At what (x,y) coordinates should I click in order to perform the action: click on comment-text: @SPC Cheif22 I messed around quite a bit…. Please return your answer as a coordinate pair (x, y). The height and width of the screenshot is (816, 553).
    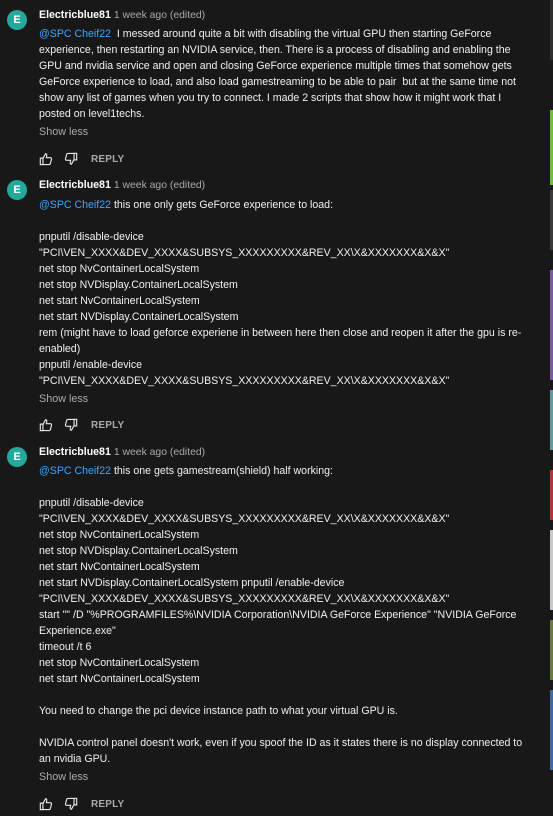
    Looking at the image, I should click on (284, 74).